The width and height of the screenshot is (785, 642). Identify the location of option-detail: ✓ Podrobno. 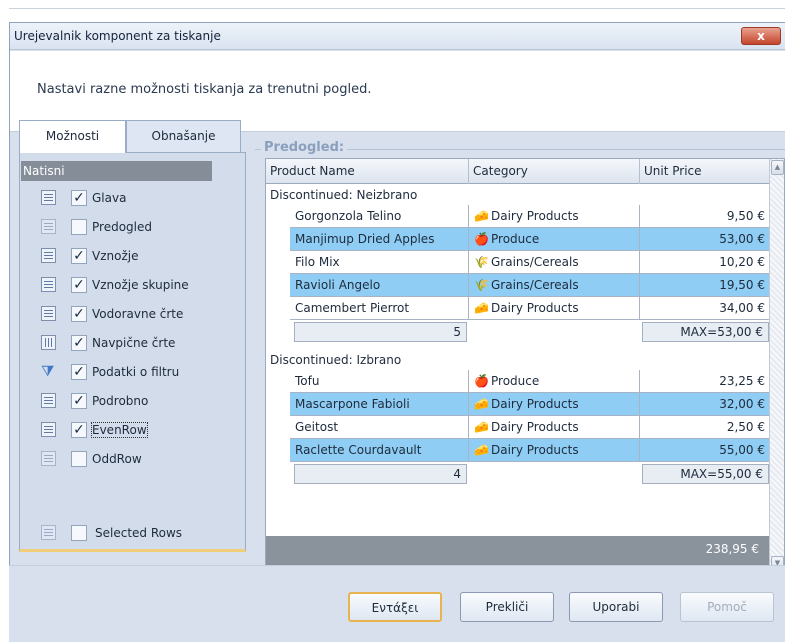
(130, 401).